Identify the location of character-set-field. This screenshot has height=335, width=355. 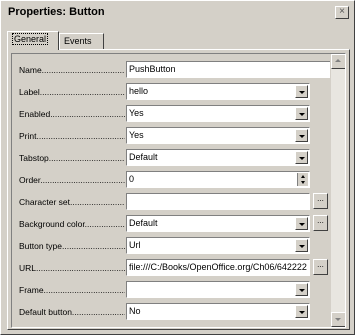
(218, 201).